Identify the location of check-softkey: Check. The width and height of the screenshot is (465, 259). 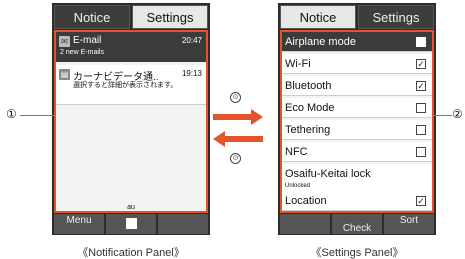
(357, 224).